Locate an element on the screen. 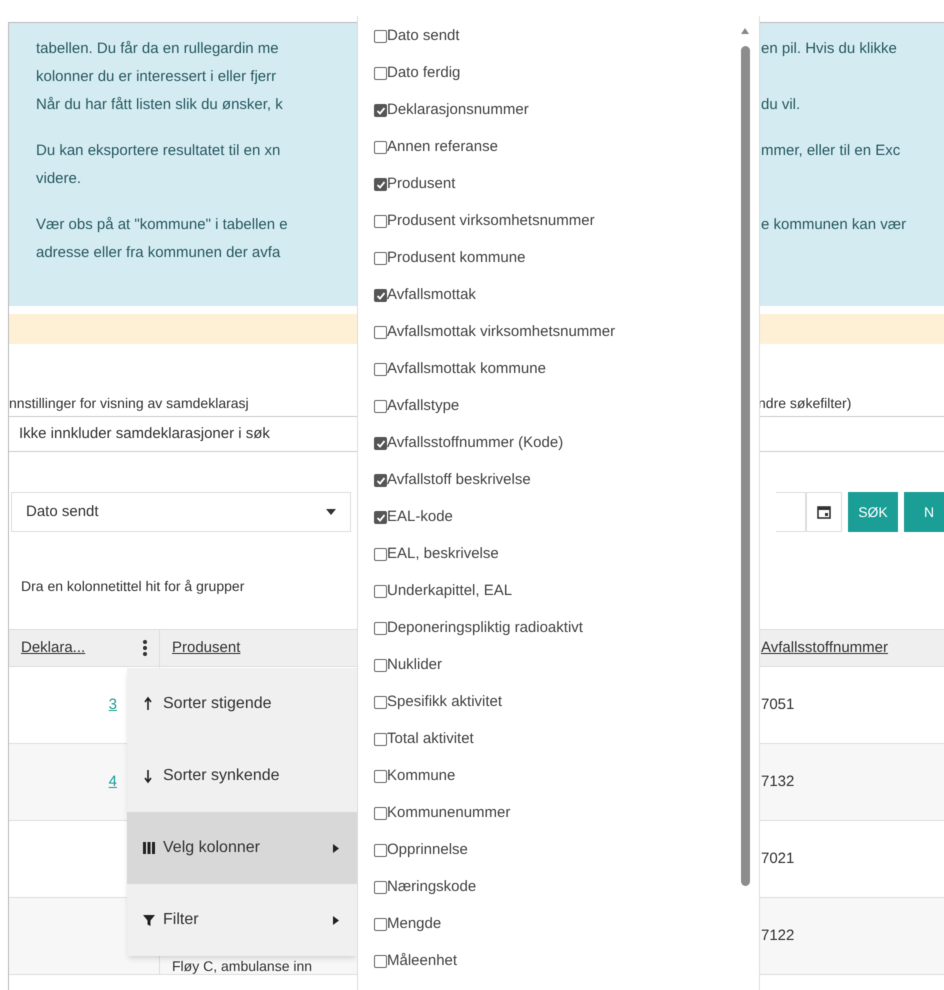  checkbox-label: Opprinnelse is located at coordinates (427, 850).